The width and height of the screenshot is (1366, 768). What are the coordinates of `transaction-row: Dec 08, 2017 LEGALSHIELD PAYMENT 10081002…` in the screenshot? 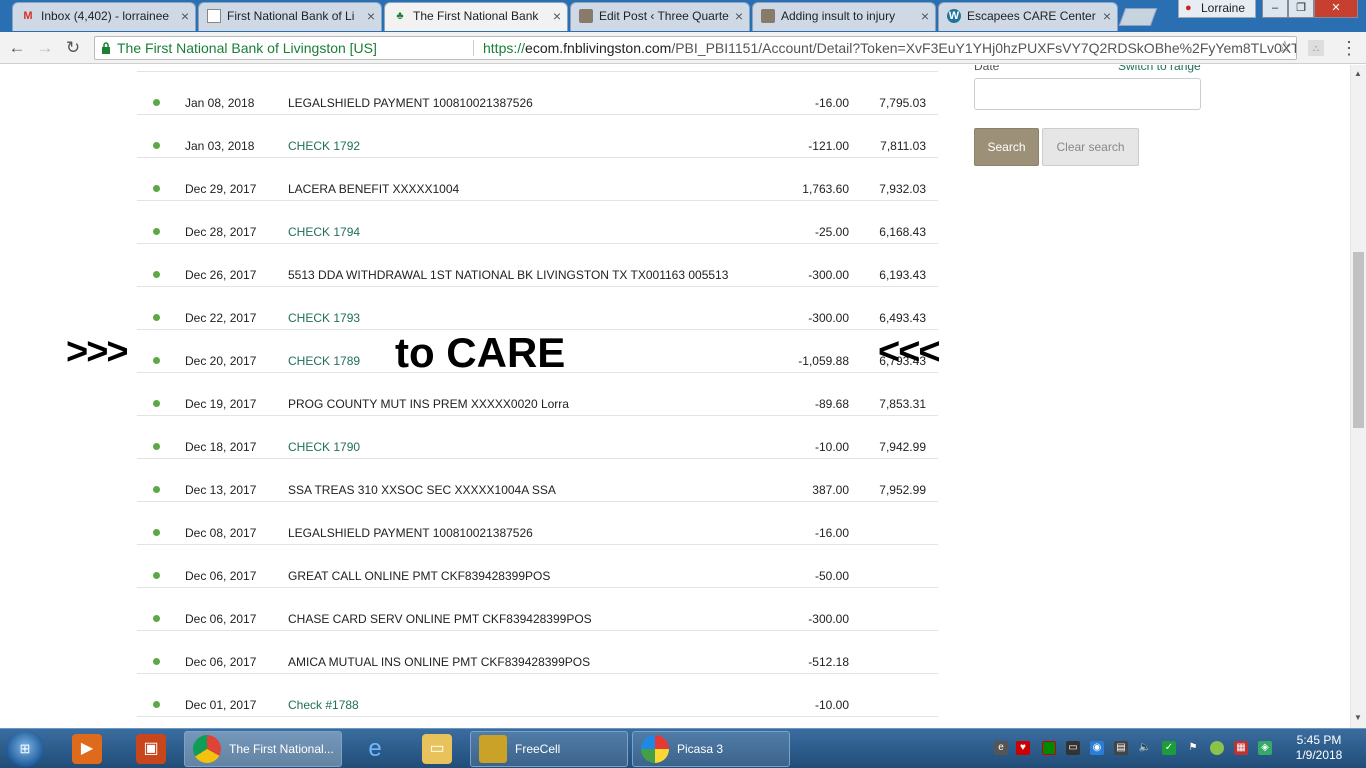 It's located at (537, 523).